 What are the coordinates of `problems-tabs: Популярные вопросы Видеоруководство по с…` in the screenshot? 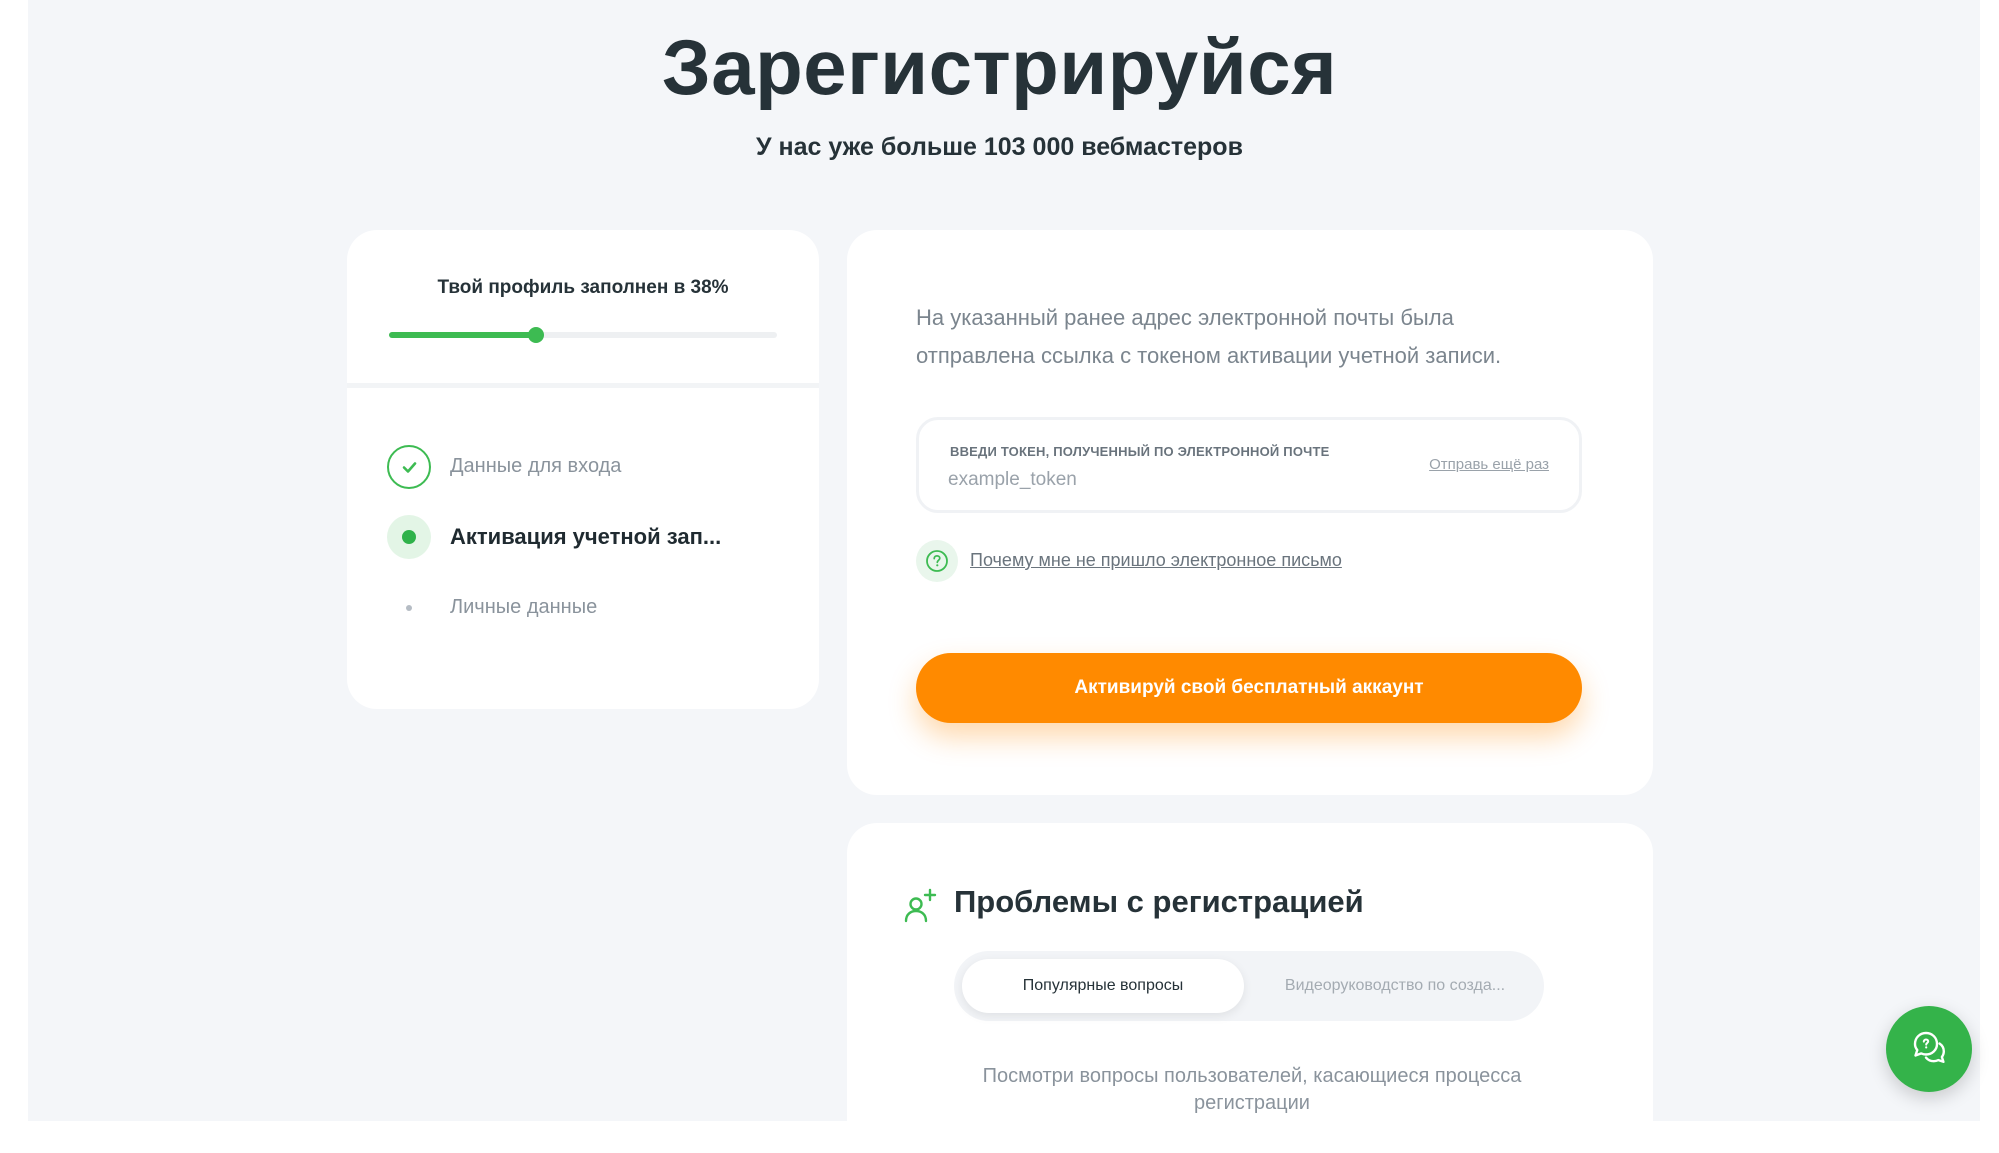 It's located at (1249, 986).